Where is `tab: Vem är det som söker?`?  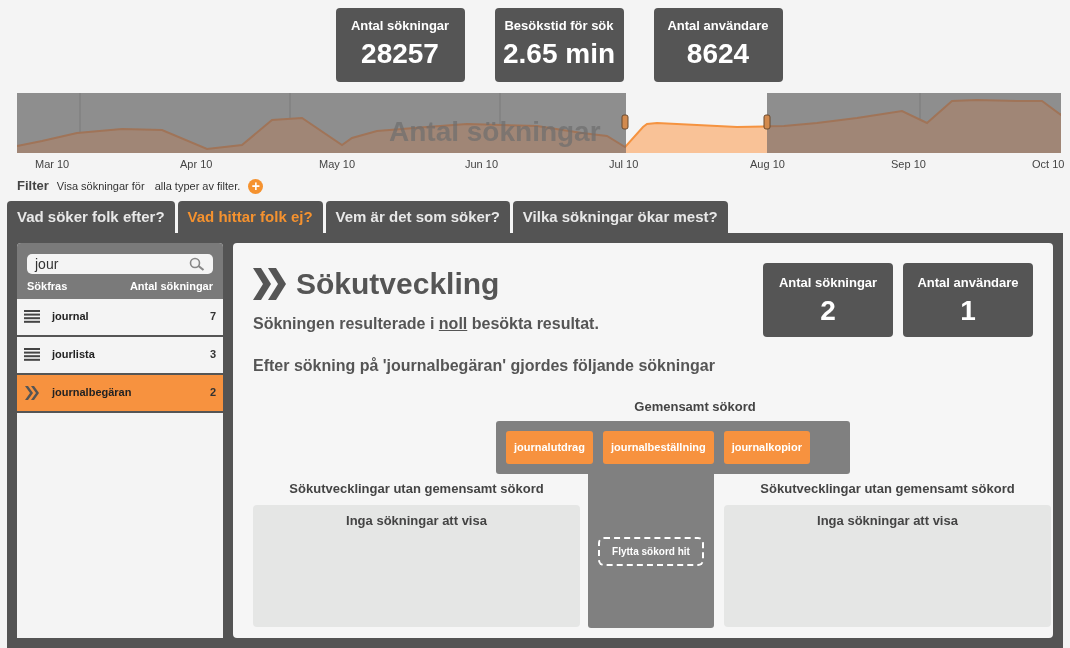
tab: Vem är det som söker? is located at coordinates (417, 217).